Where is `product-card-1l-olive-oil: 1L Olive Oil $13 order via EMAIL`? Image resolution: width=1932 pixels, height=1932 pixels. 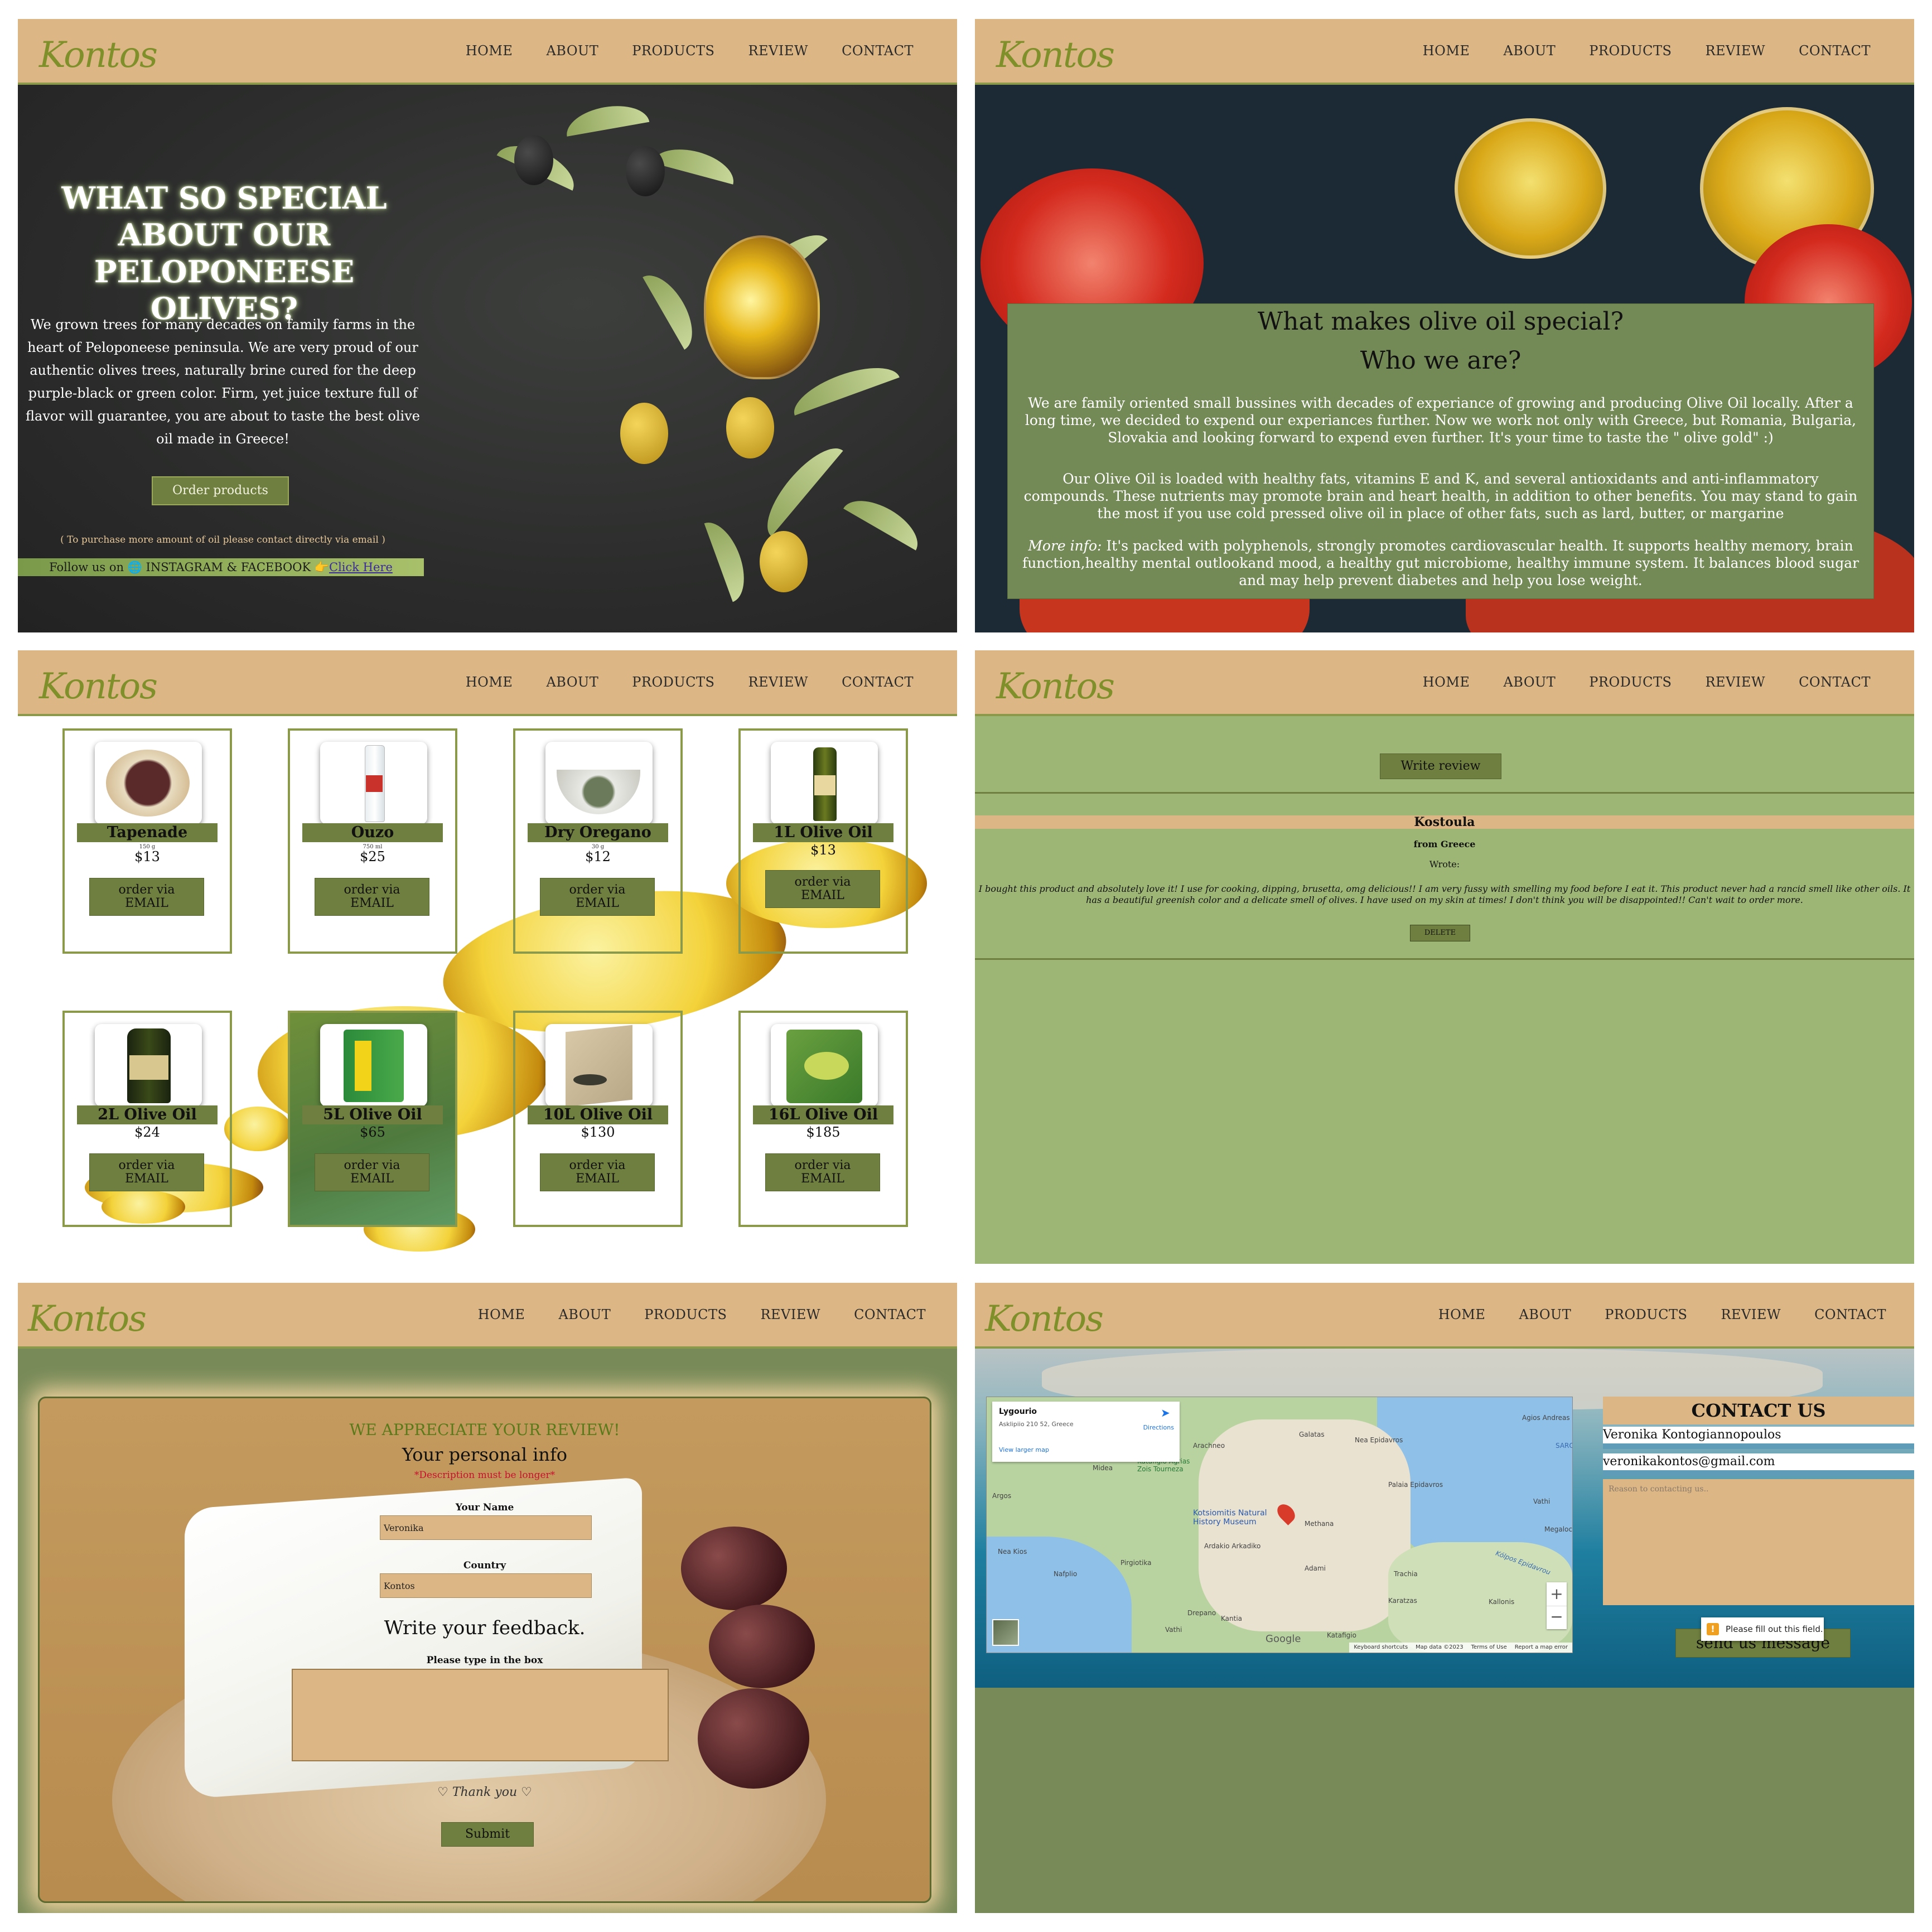 product-card-1l-olive-oil: 1L Olive Oil $13 order via EMAIL is located at coordinates (823, 841).